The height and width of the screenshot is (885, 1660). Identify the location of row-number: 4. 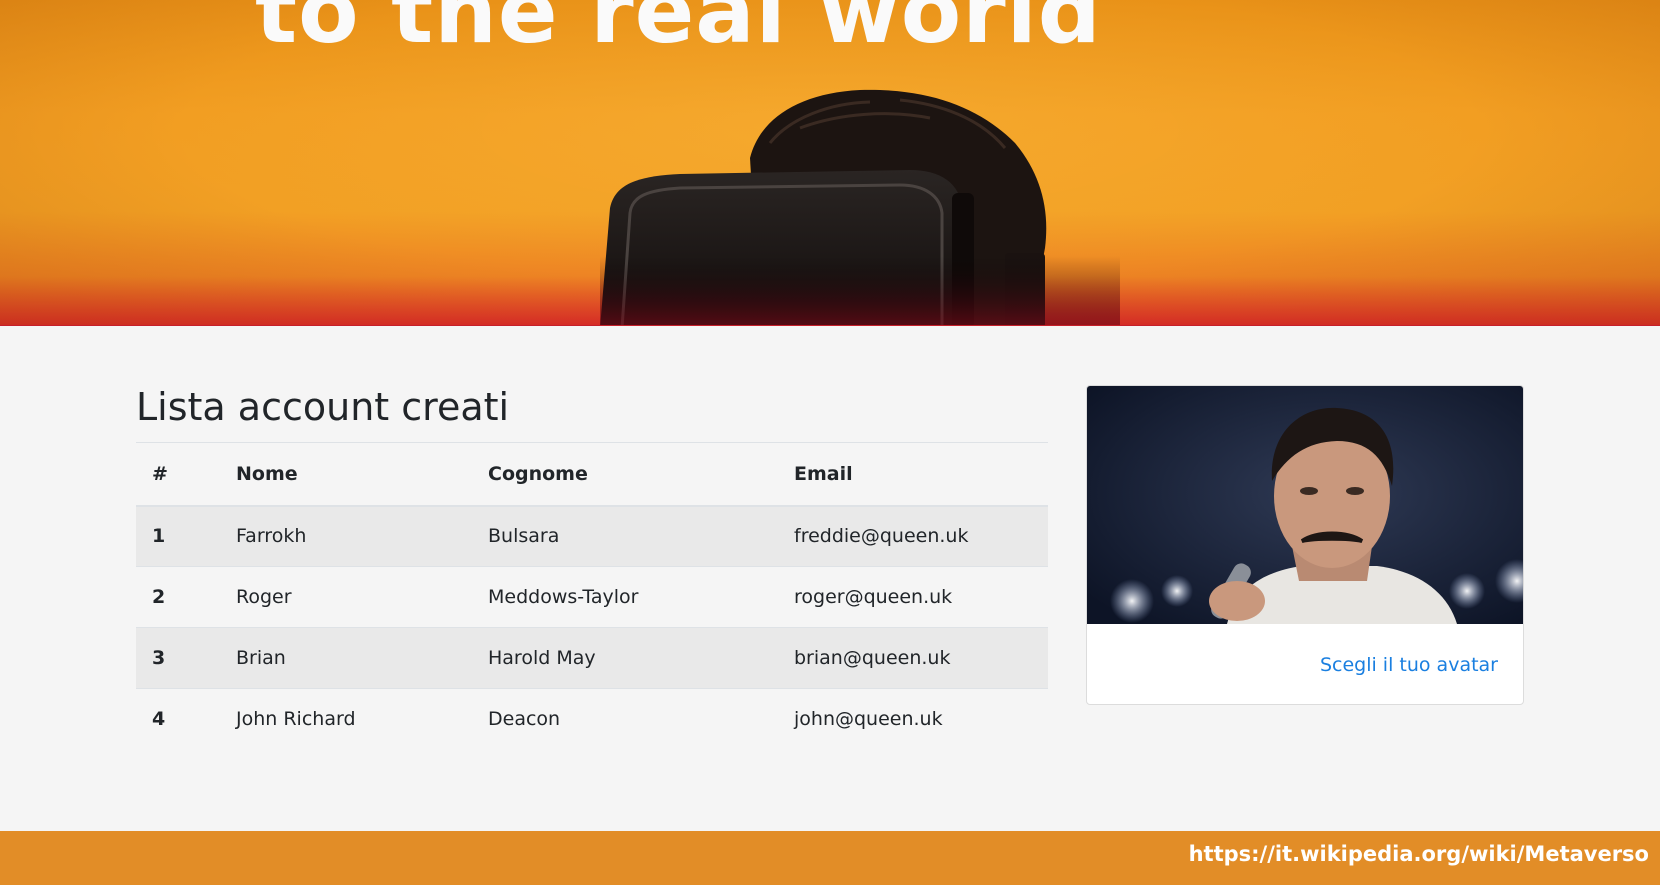
(178, 719).